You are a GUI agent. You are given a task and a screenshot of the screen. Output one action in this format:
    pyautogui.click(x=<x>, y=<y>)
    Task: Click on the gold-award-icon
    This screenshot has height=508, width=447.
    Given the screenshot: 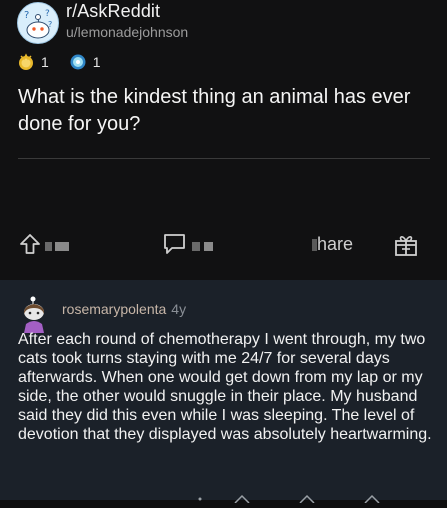 What is the action you would take?
    pyautogui.click(x=26, y=62)
    